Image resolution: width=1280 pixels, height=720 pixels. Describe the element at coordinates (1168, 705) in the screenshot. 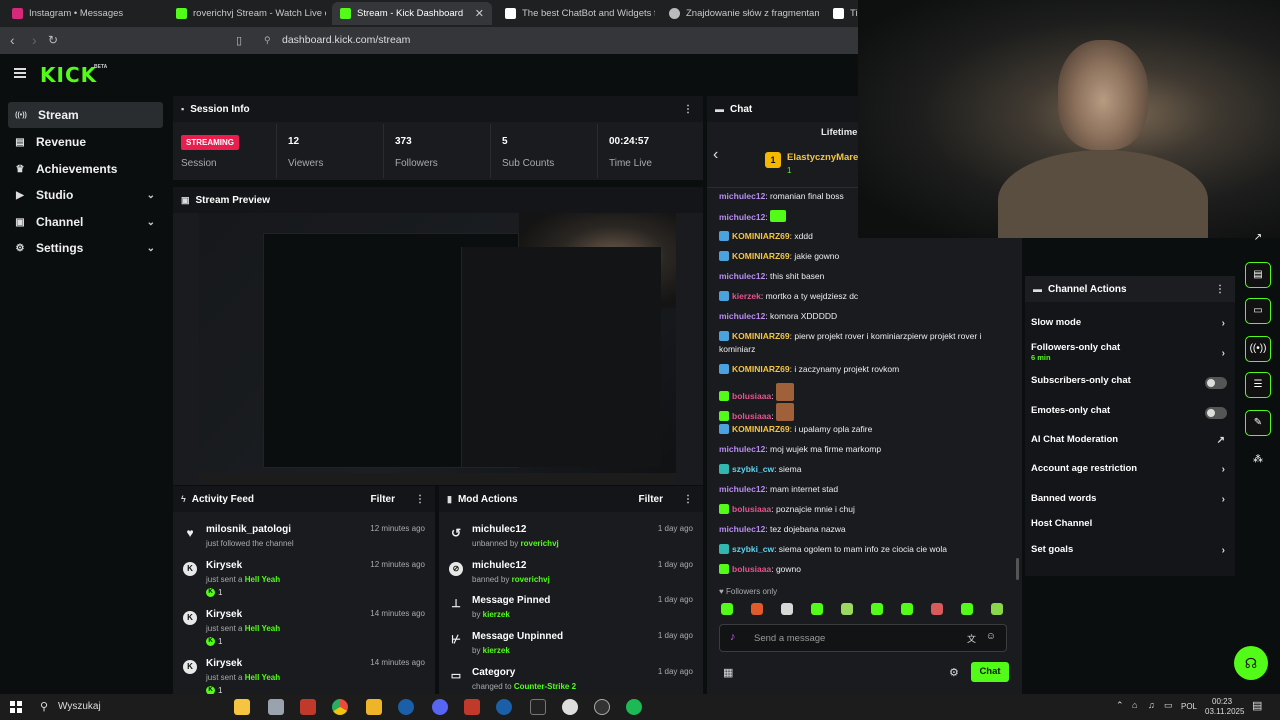

I see `battery-icon: ▭` at that location.